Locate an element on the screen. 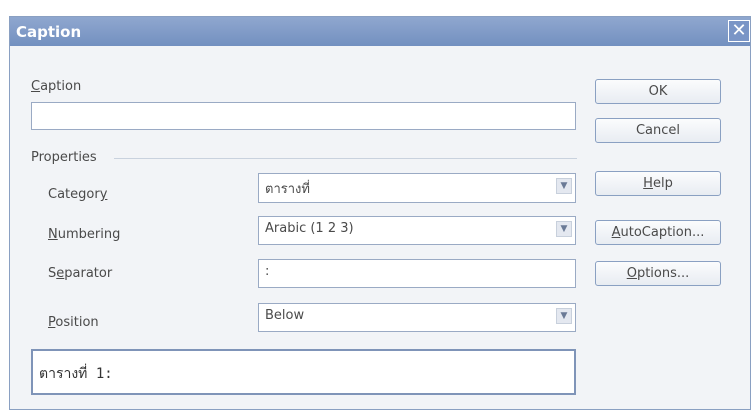  position-select: Below ▼ is located at coordinates (417, 317).